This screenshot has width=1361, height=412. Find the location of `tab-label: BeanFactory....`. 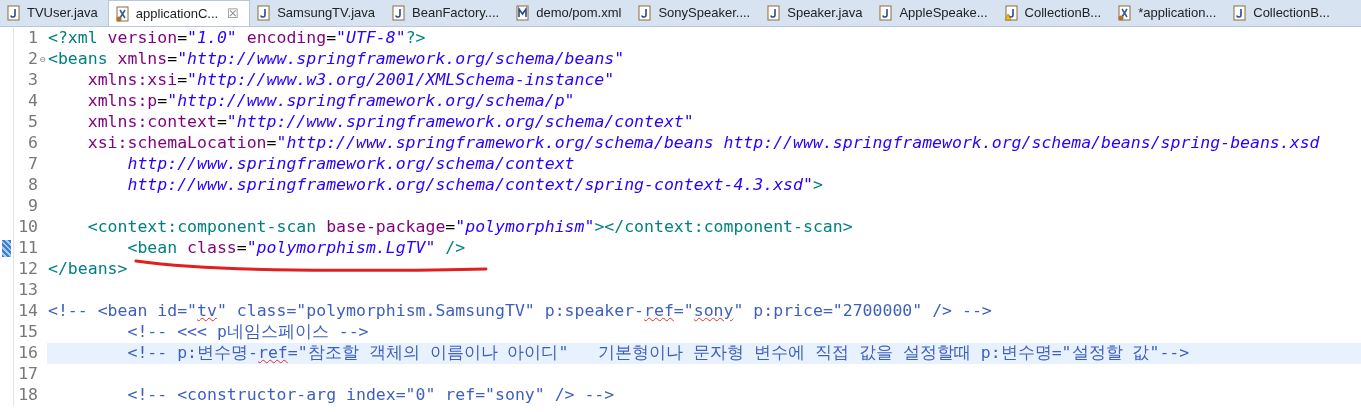

tab-label: BeanFactory.... is located at coordinates (456, 13).